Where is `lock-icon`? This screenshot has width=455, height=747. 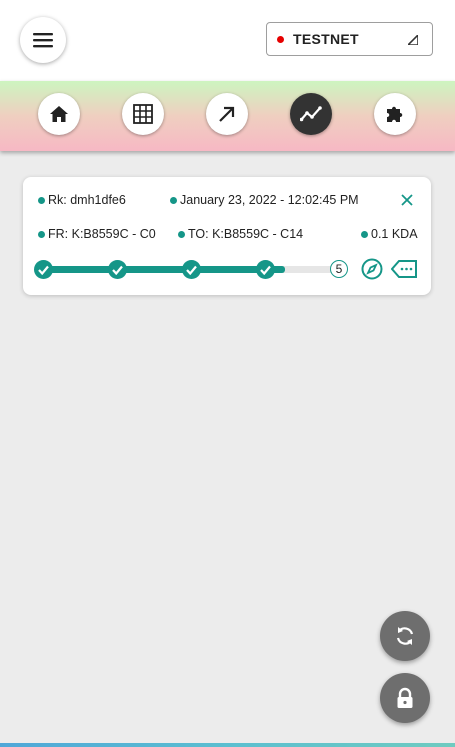
lock-icon is located at coordinates (405, 697).